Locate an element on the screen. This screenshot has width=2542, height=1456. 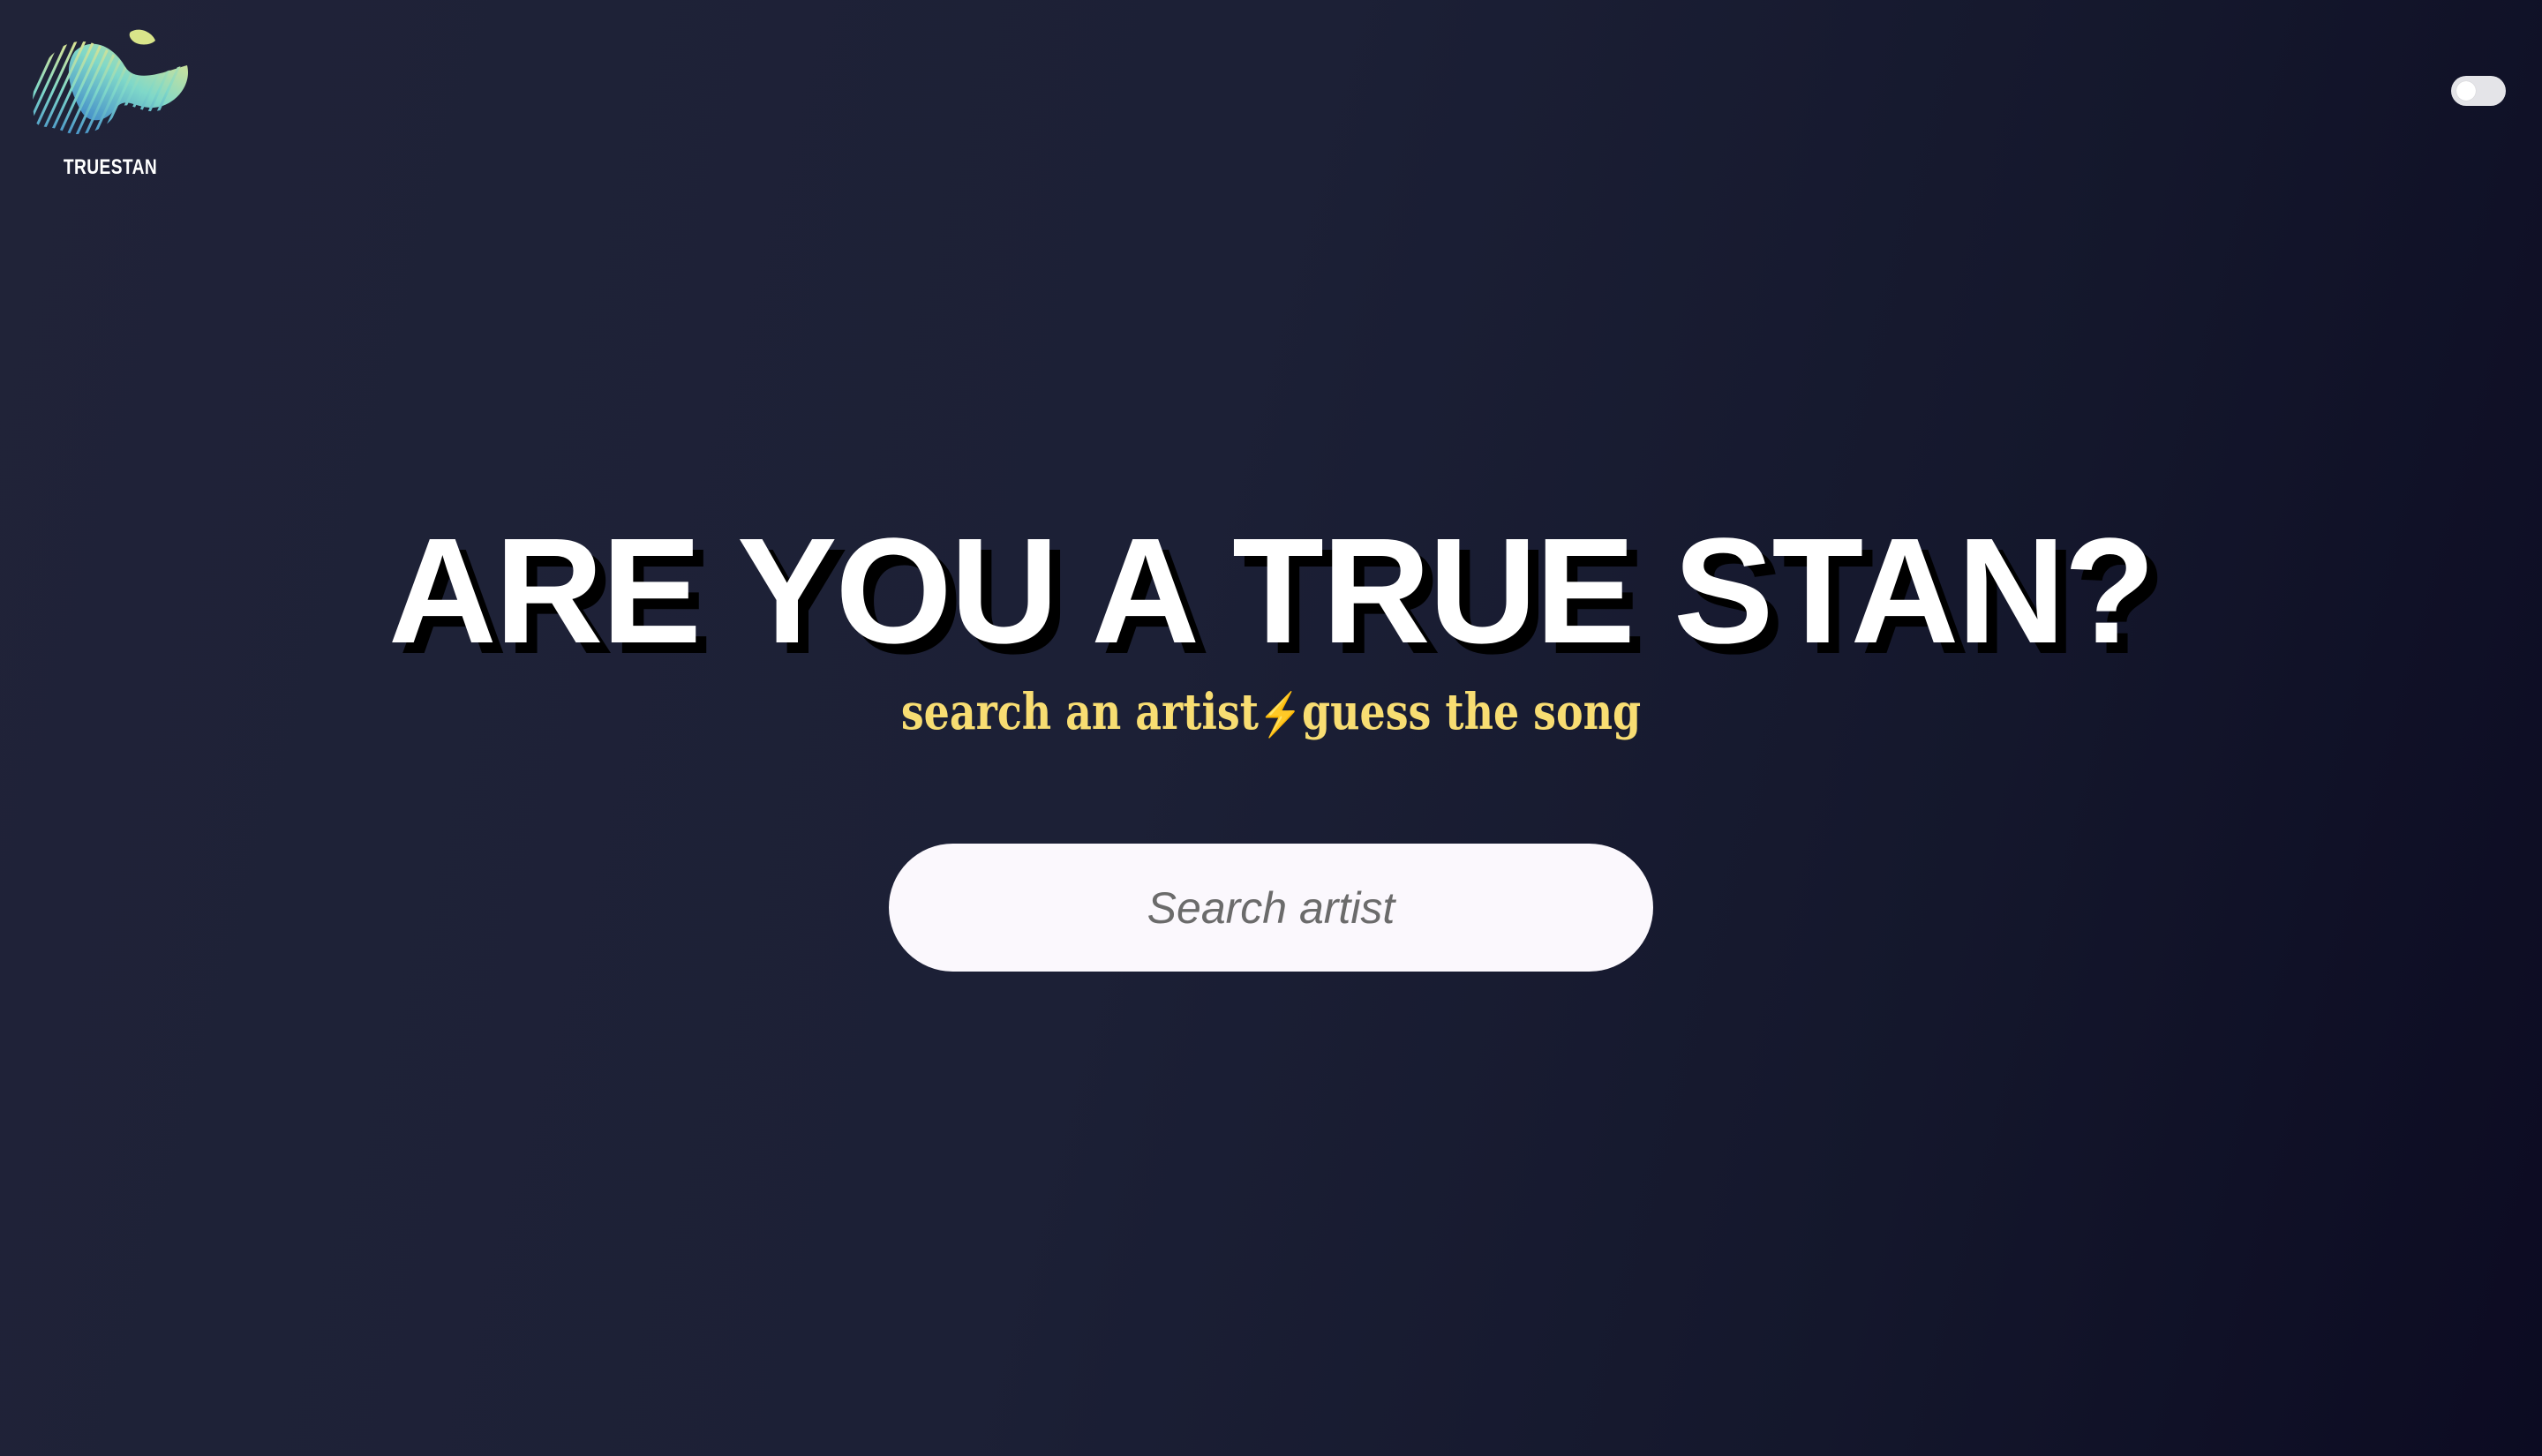
theme-toggle is located at coordinates (2479, 91).